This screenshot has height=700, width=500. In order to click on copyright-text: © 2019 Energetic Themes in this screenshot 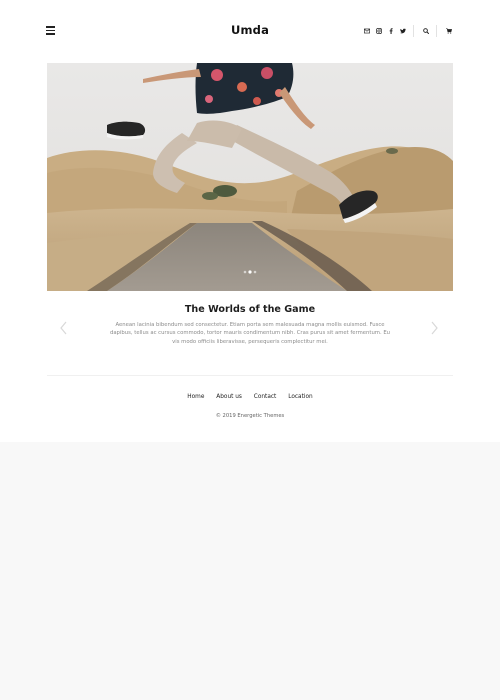, I will do `click(250, 416)`.